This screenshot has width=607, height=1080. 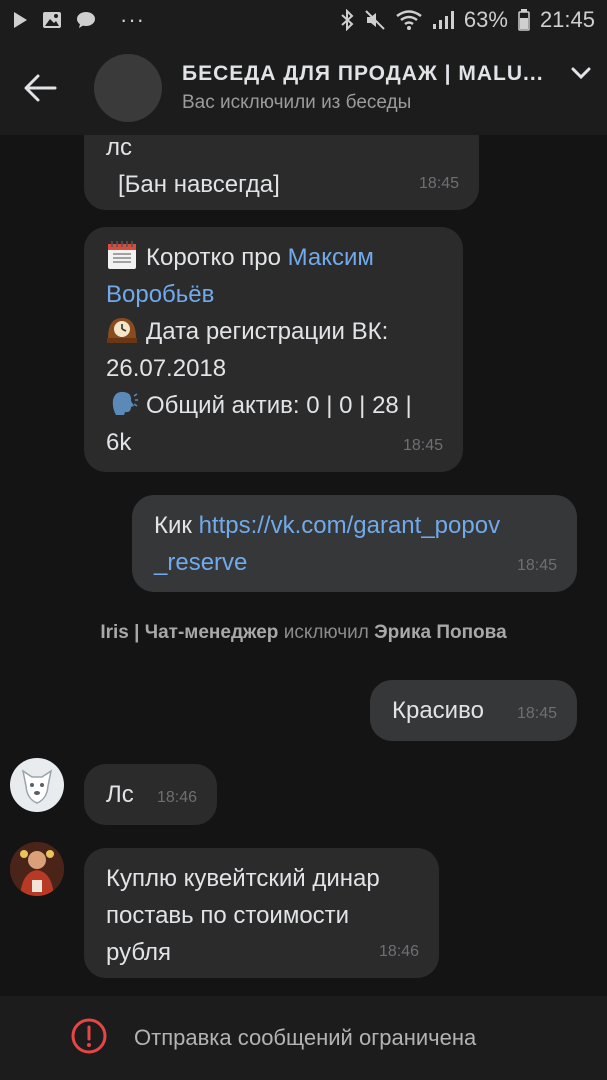 I want to click on mantelpiece-clock-icon, so click(x=122, y=329).